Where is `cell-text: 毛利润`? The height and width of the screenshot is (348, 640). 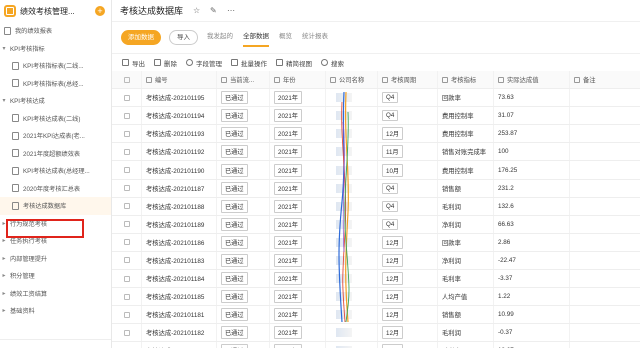 cell-text: 毛利润 is located at coordinates (451, 207).